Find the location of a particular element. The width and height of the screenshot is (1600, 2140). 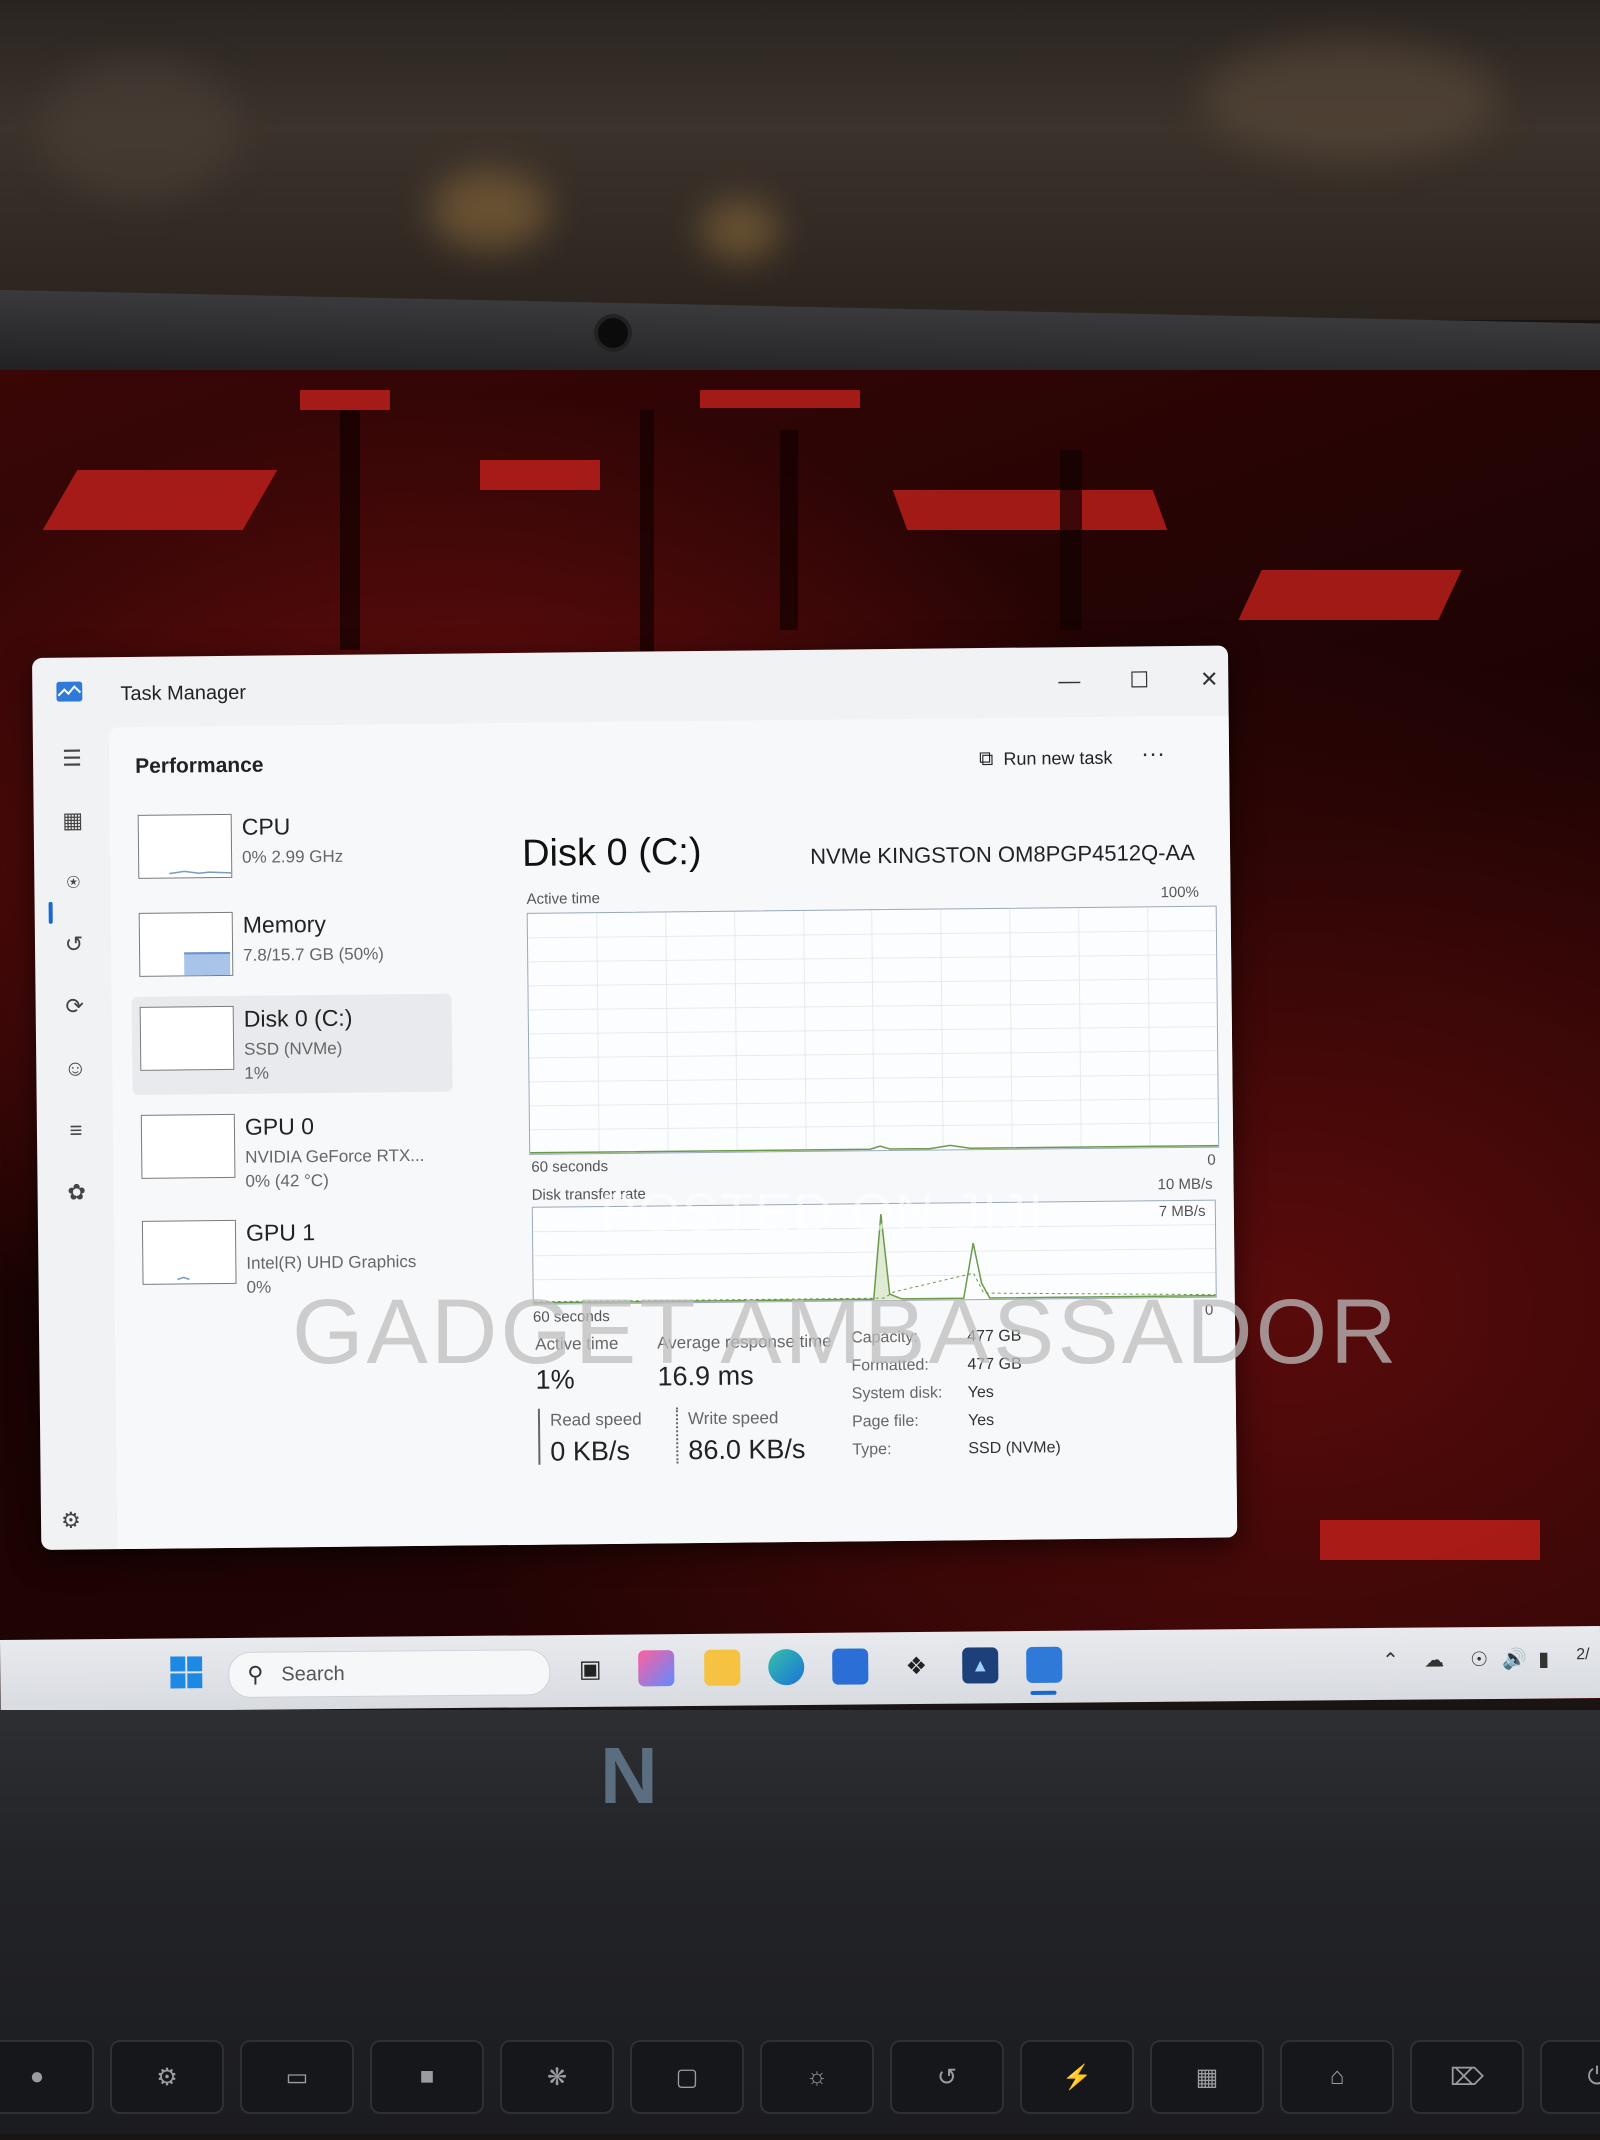

volume-icon: 🔊 is located at coordinates (1514, 1659).